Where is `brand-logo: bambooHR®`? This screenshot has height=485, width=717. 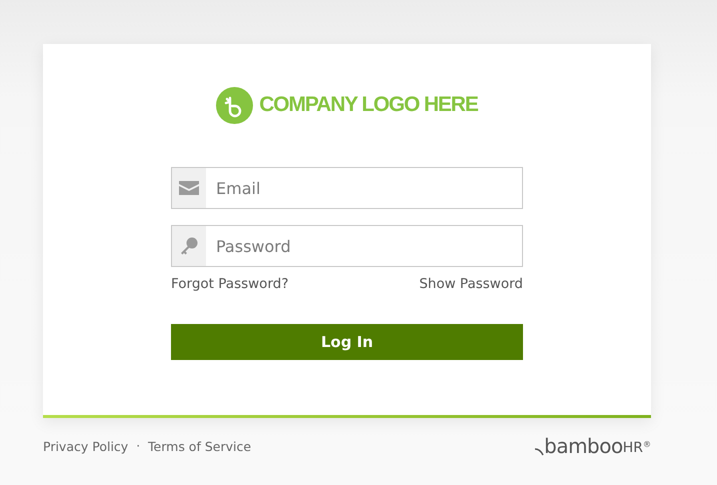 brand-logo: bambooHR® is located at coordinates (592, 446).